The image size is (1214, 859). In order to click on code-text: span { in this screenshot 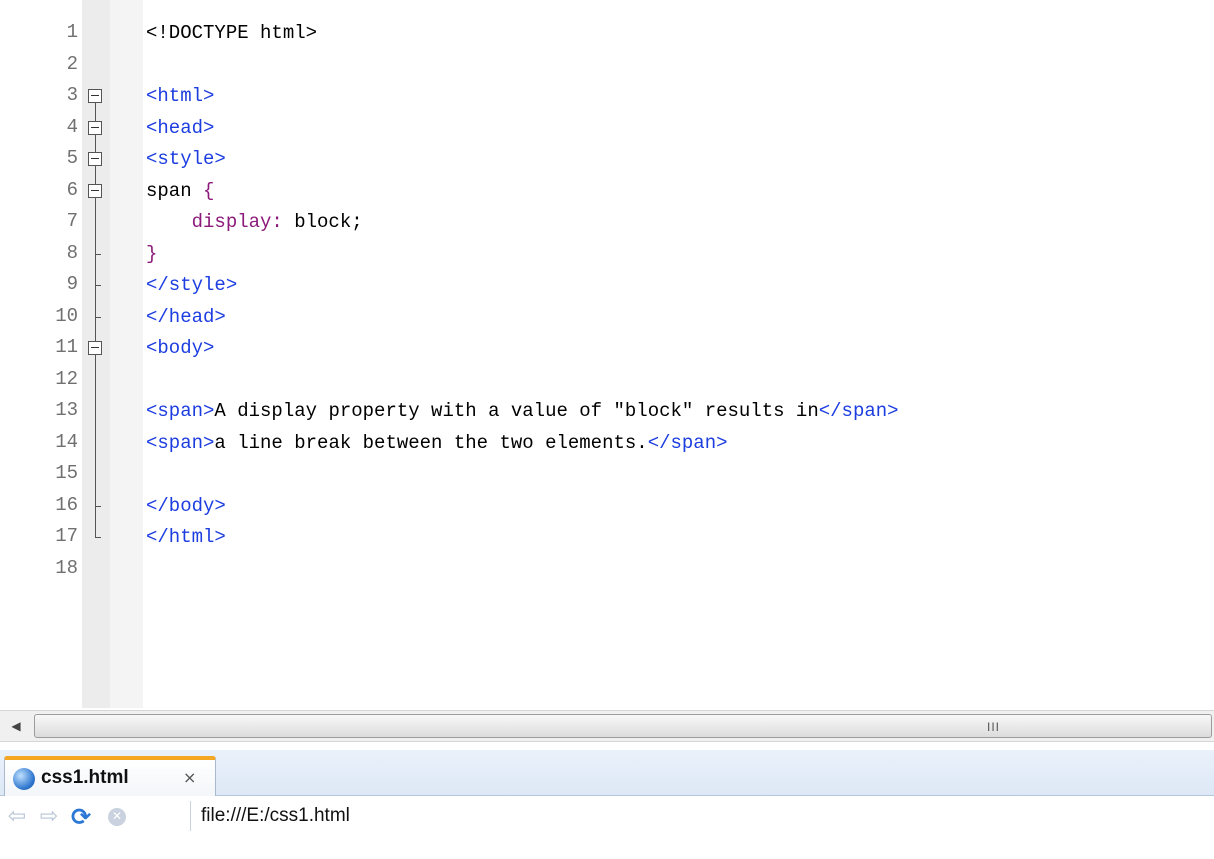, I will do `click(180, 190)`.